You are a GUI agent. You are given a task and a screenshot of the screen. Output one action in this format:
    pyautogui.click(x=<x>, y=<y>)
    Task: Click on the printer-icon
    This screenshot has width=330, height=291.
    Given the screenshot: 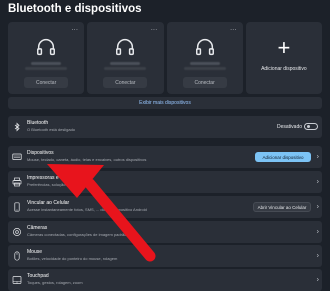 What is the action you would take?
    pyautogui.click(x=17, y=182)
    